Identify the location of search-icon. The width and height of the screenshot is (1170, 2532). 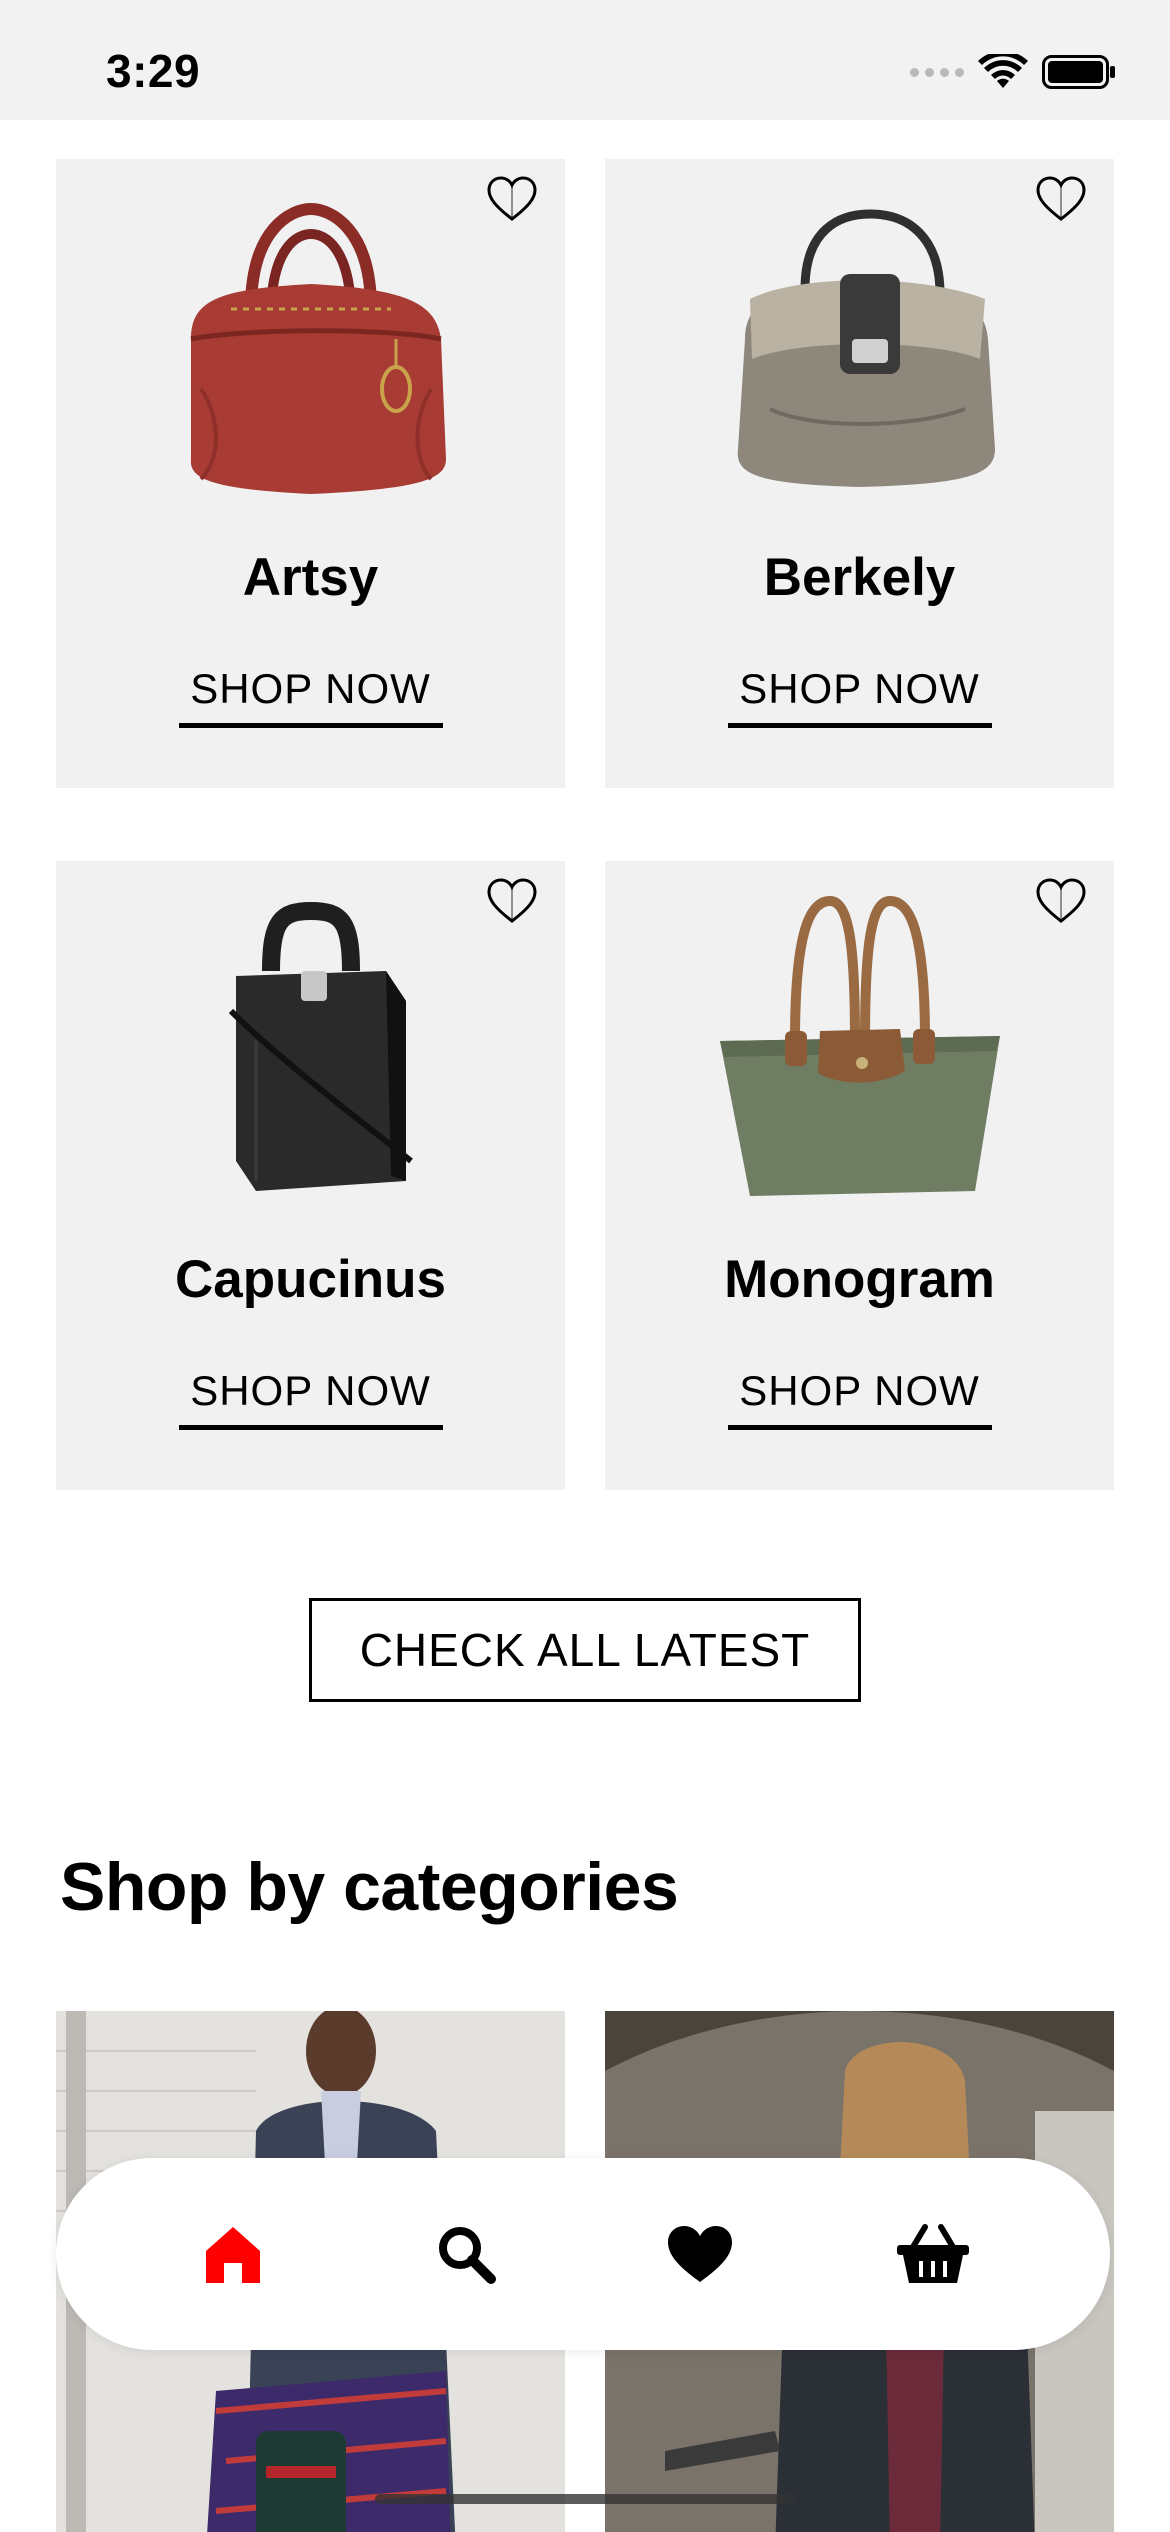
(468, 2255).